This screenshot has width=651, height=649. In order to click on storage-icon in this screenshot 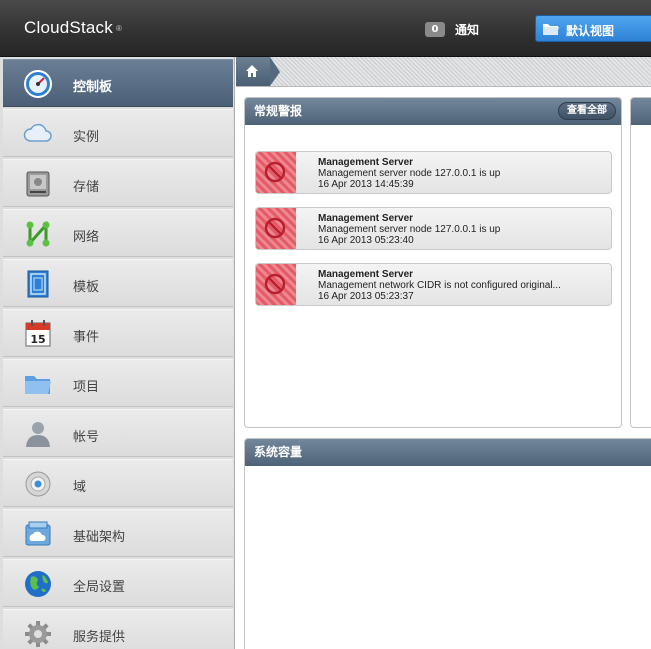, I will do `click(38, 184)`.